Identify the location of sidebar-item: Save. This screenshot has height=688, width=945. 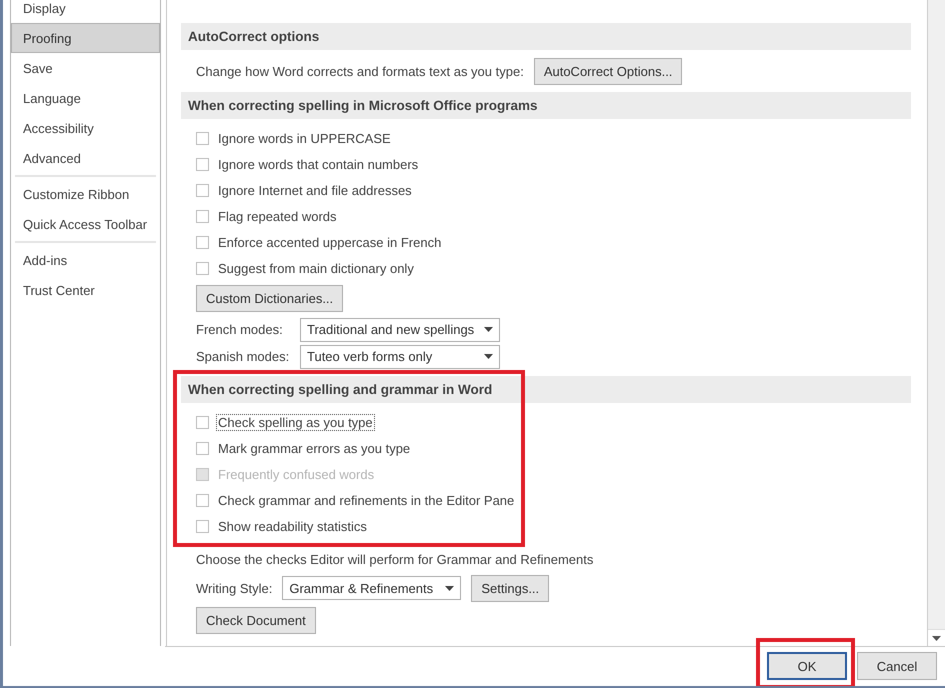
(85, 68).